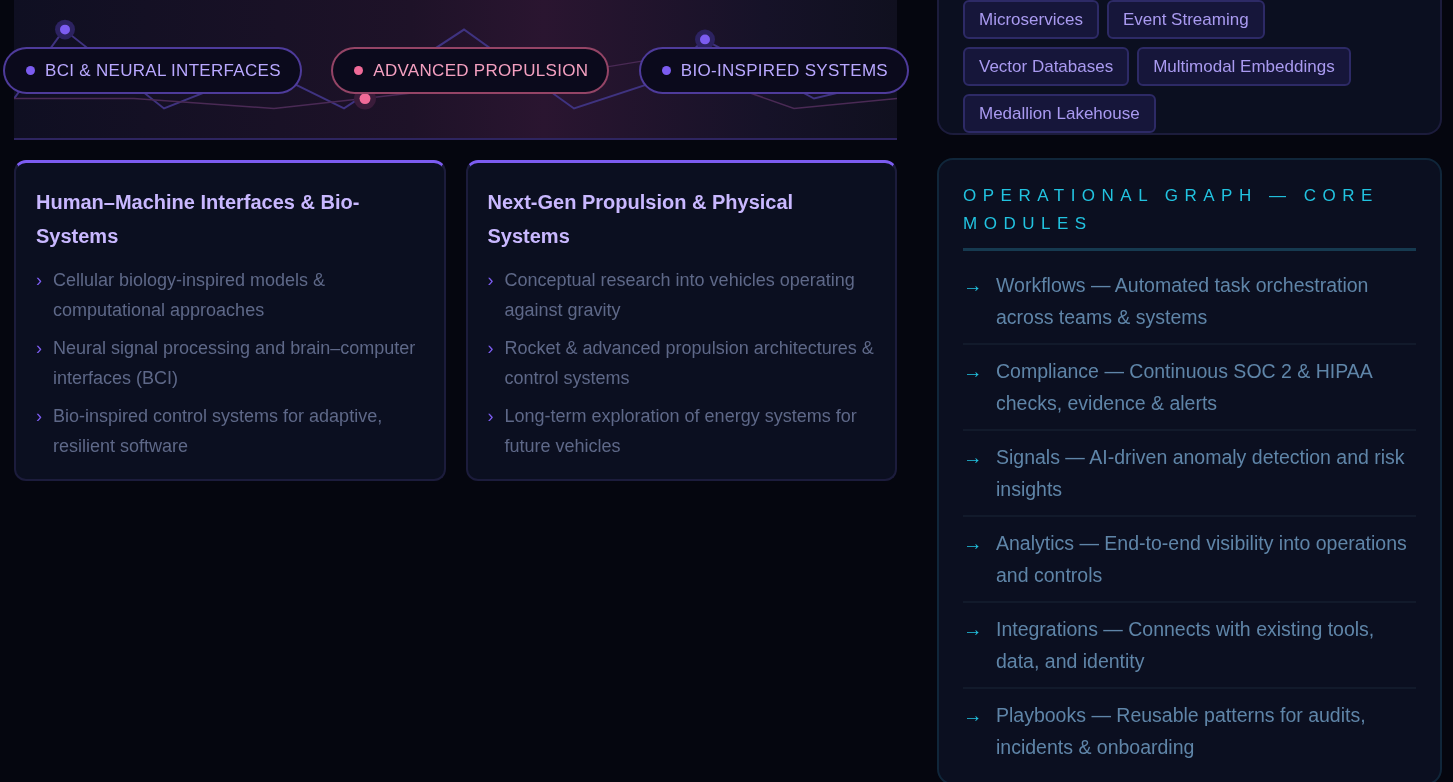 This screenshot has width=1453, height=782. Describe the element at coordinates (481, 70) in the screenshot. I see `pill-label: ADVANCED PROPULSION` at that location.